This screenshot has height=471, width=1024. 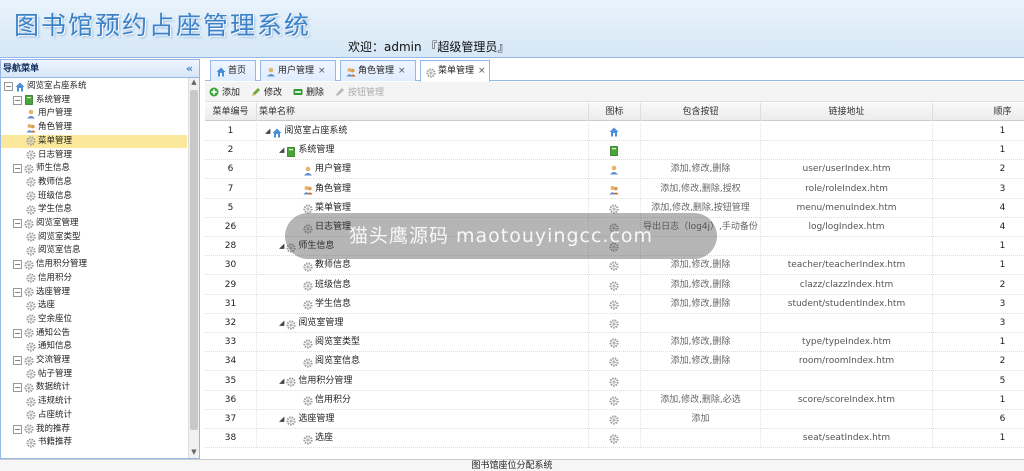 What do you see at coordinates (53, 250) in the screenshot?
I see `nav-item: 阅览室信息` at bounding box center [53, 250].